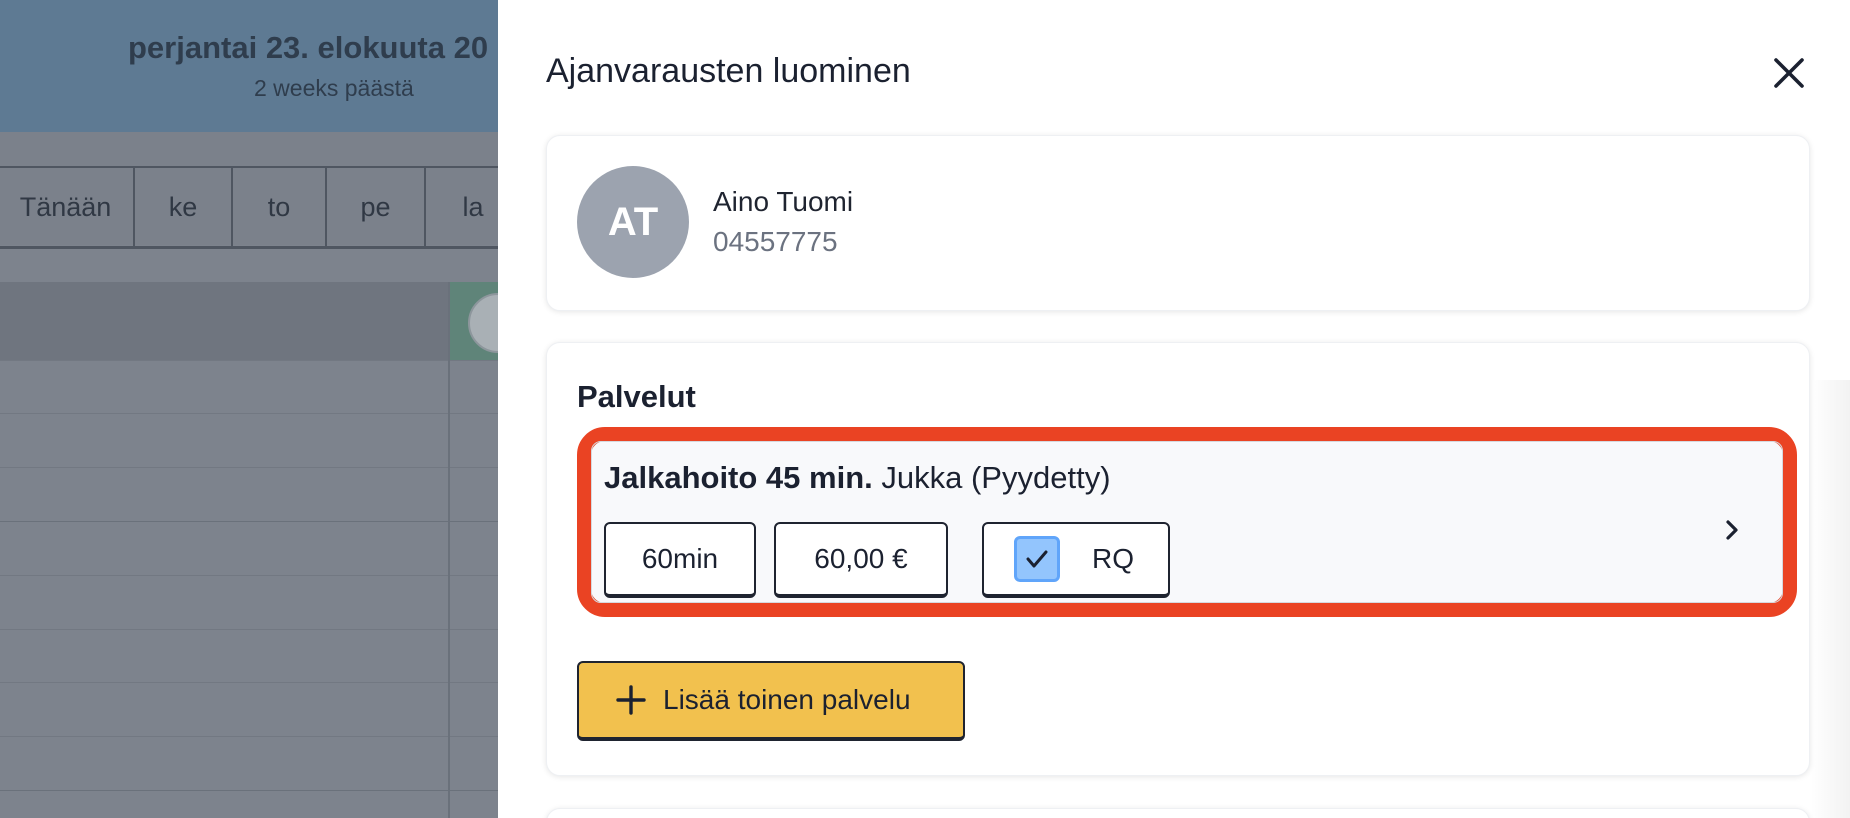  What do you see at coordinates (449, 550) in the screenshot?
I see `grid-column-divider` at bounding box center [449, 550].